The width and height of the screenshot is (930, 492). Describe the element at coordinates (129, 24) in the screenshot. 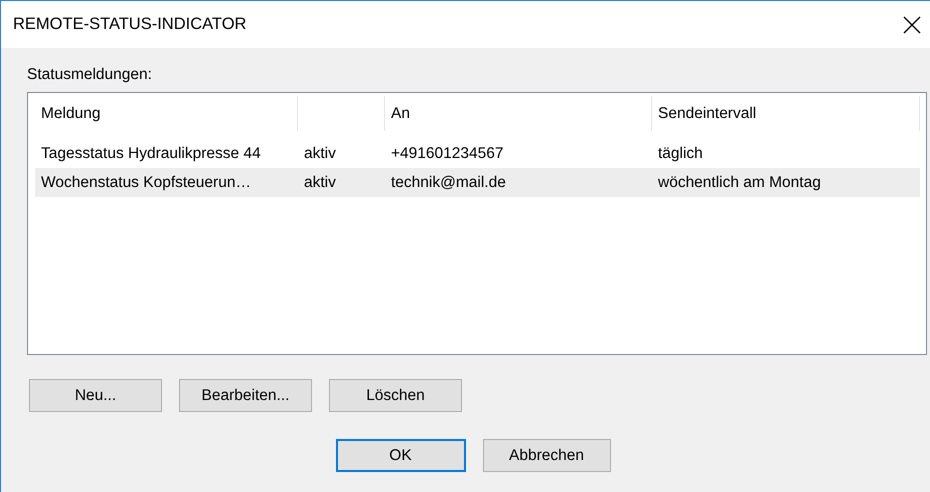

I see `window-title: REMOTE-STATUS-INDICATOR` at that location.